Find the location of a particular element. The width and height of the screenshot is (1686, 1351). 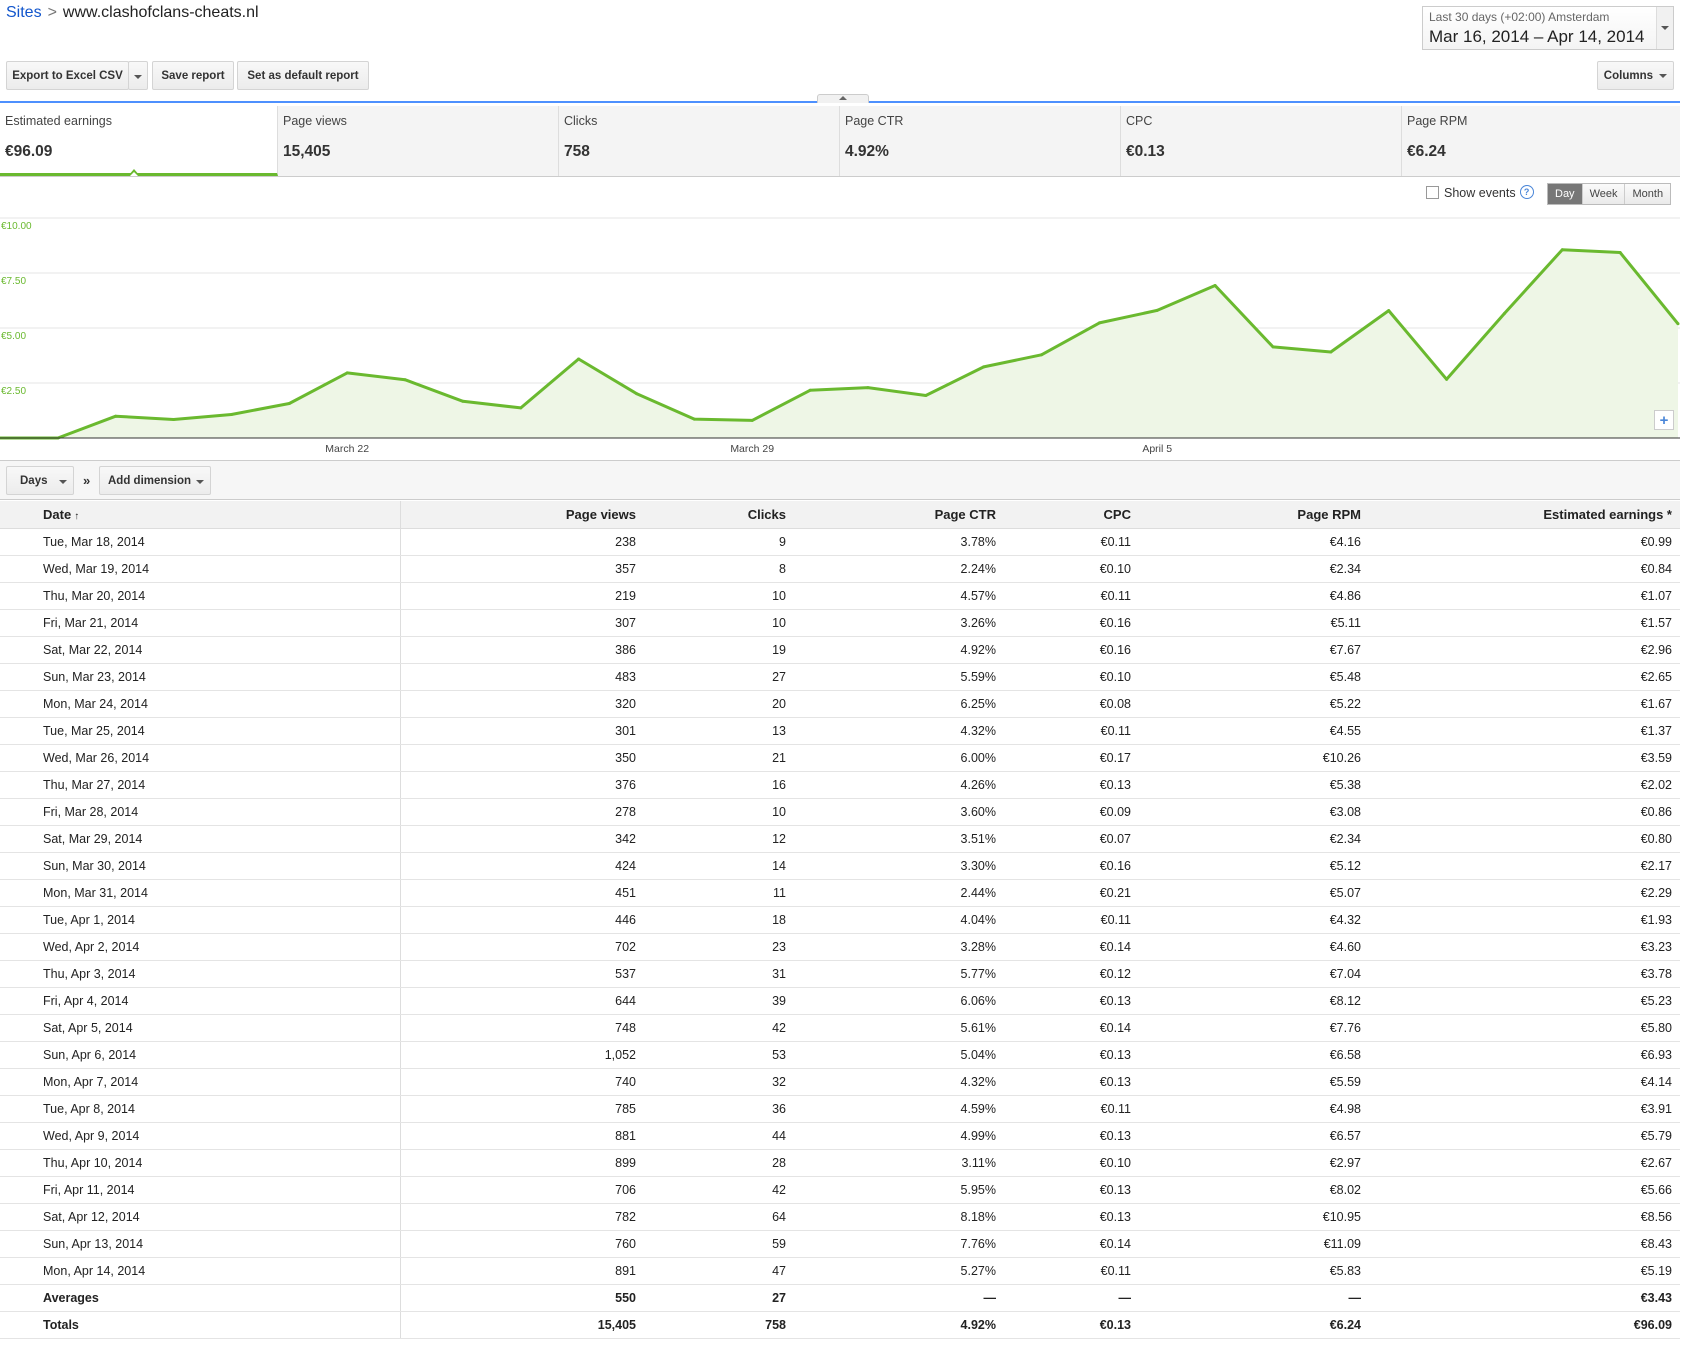

metric-tab-cpc: CPC €0.13 is located at coordinates (1261, 141).